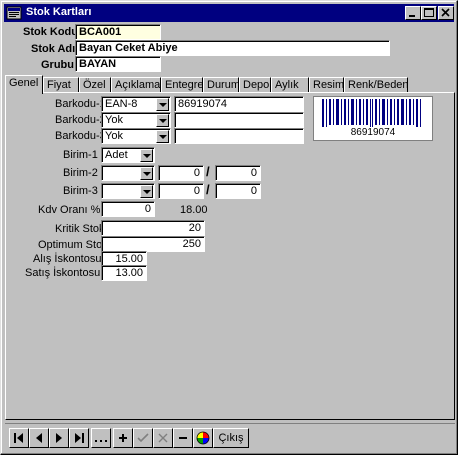 Image resolution: width=458 pixels, height=455 pixels. Describe the element at coordinates (136, 120) in the screenshot. I see `barkodu-2-type-select: Yok` at that location.